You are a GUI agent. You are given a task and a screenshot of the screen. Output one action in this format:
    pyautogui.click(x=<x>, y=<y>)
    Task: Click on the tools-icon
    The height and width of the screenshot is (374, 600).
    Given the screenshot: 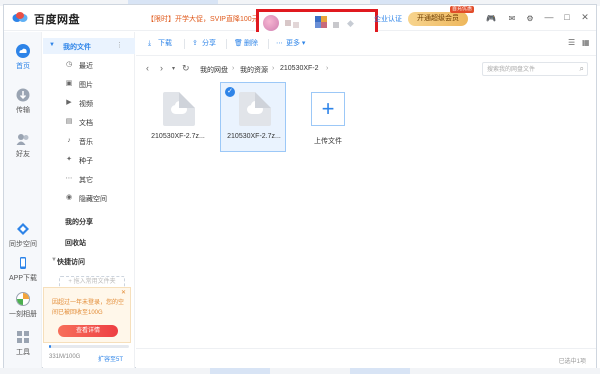 What is the action you would take?
    pyautogui.click(x=23, y=337)
    